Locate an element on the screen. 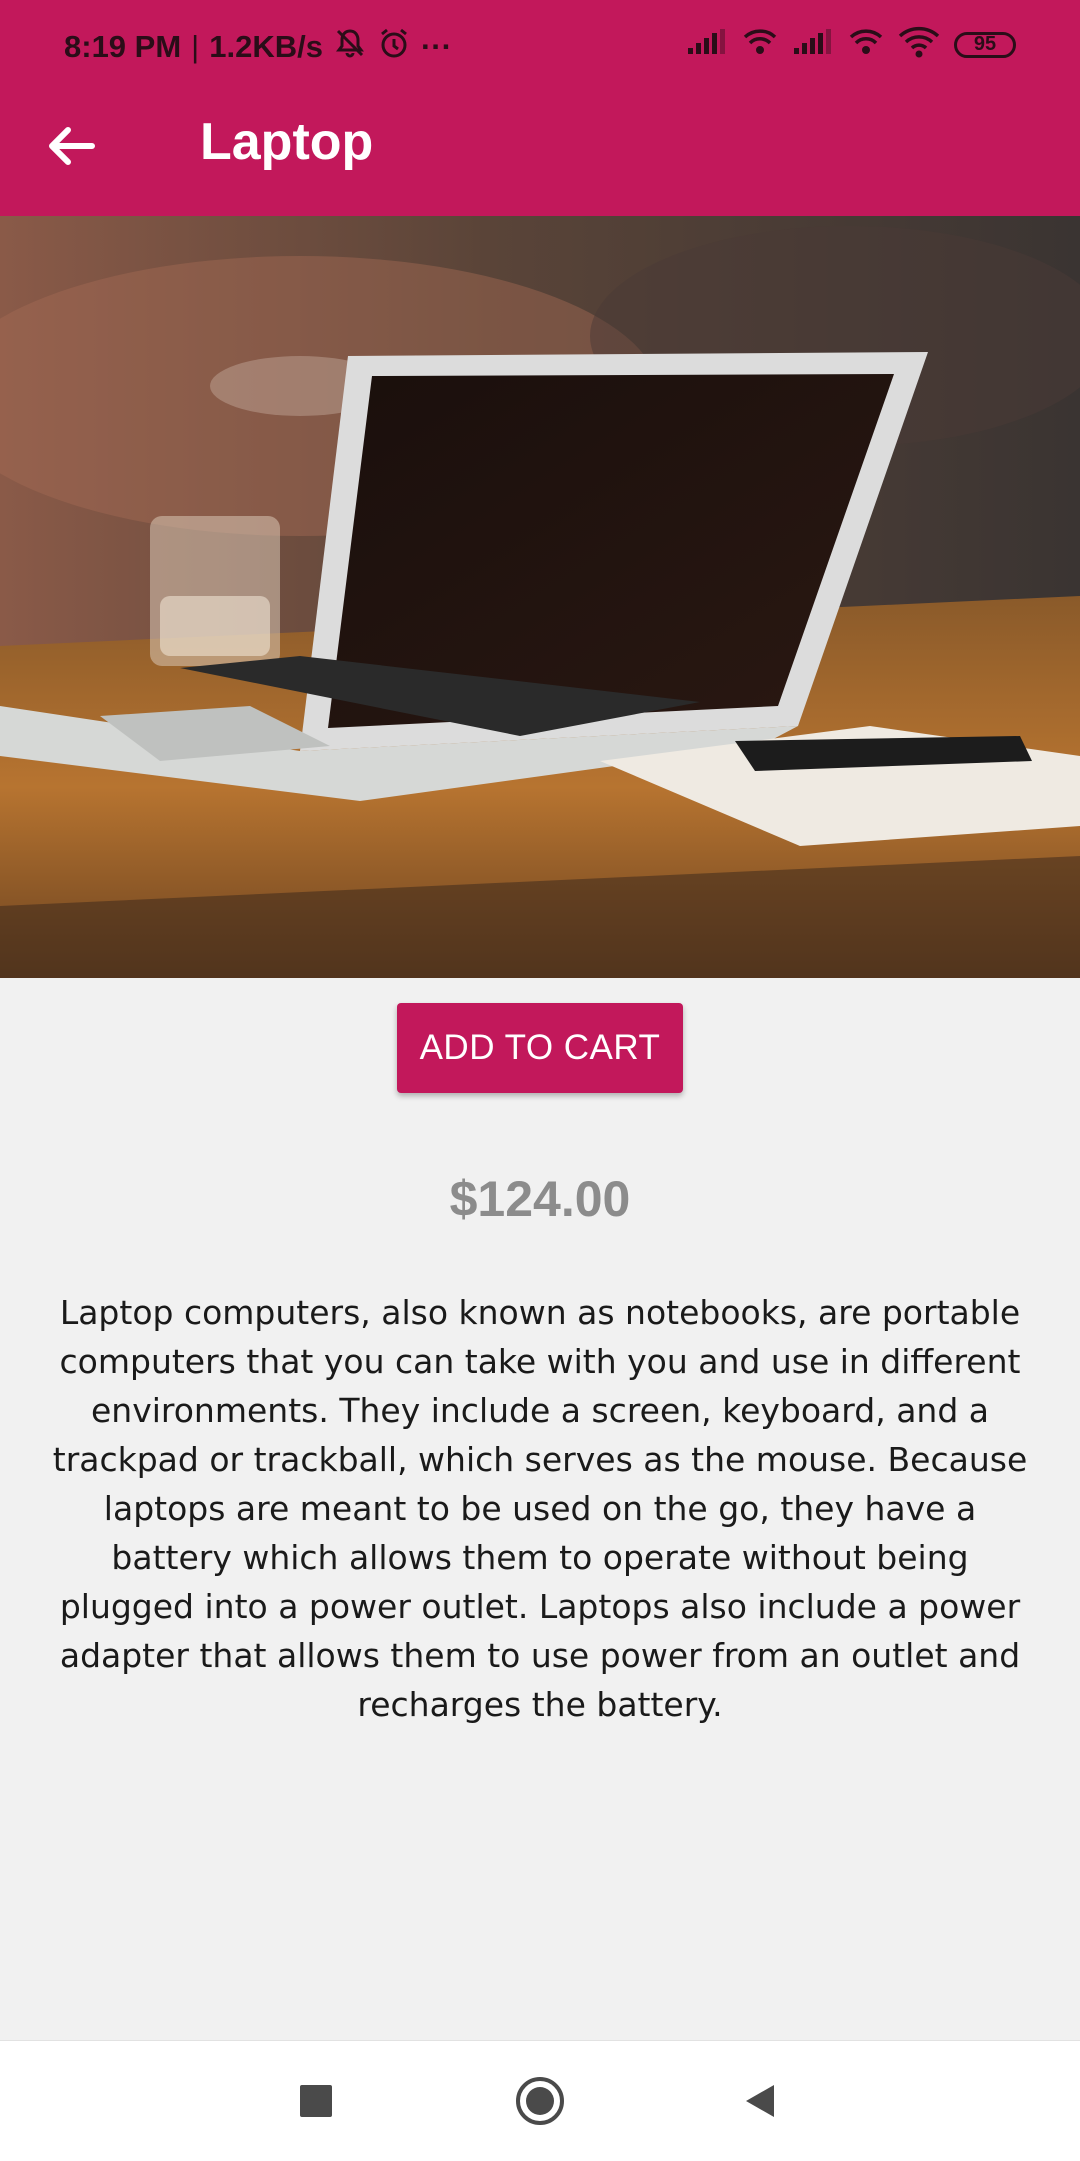 This screenshot has height=2161, width=1080. square-recents-icon is located at coordinates (316, 2101).